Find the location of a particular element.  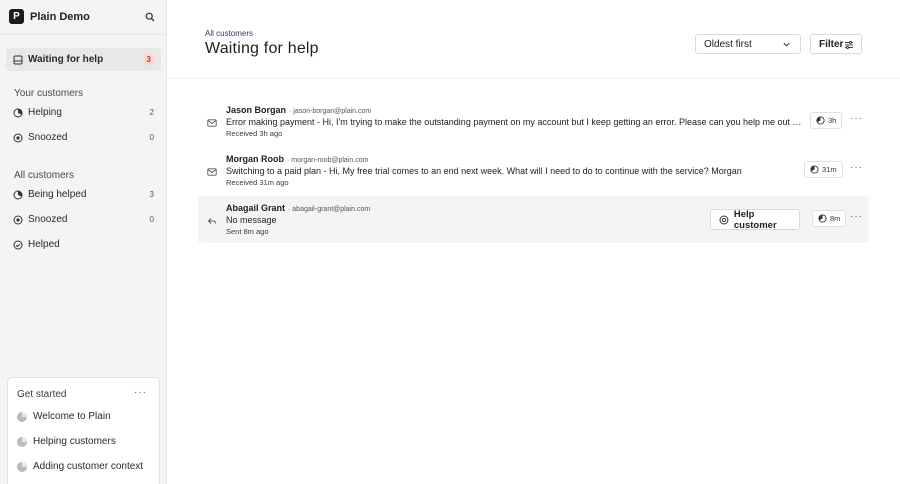

get-started-item-helping: Helping customers is located at coordinates (66, 441).